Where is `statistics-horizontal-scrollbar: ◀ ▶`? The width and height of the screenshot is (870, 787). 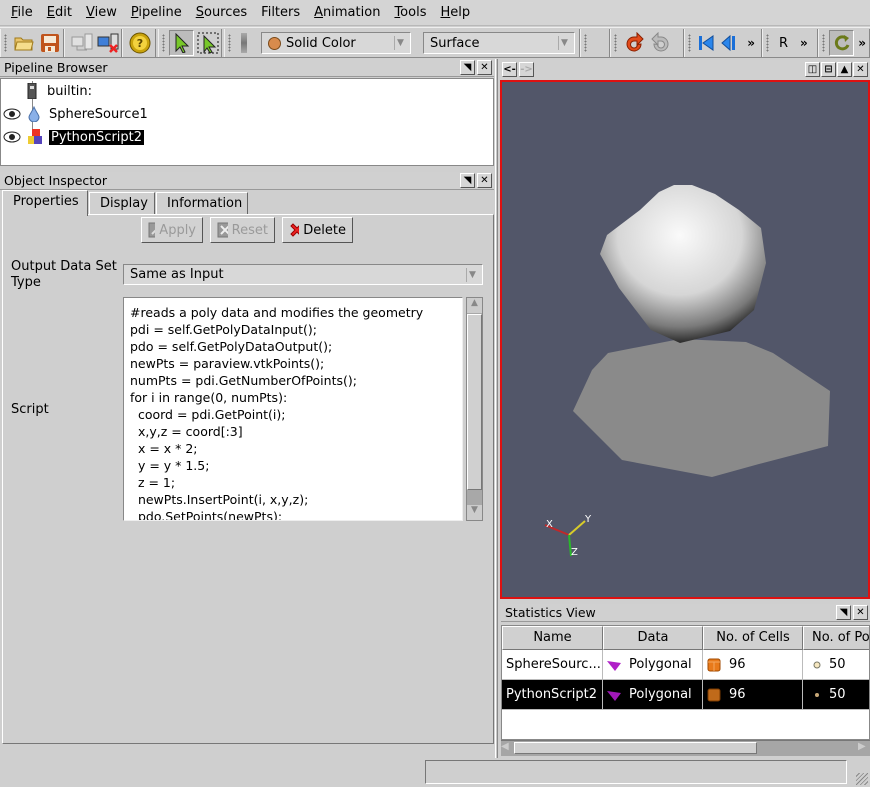 statistics-horizontal-scrollbar: ◀ ▶ is located at coordinates (685, 748).